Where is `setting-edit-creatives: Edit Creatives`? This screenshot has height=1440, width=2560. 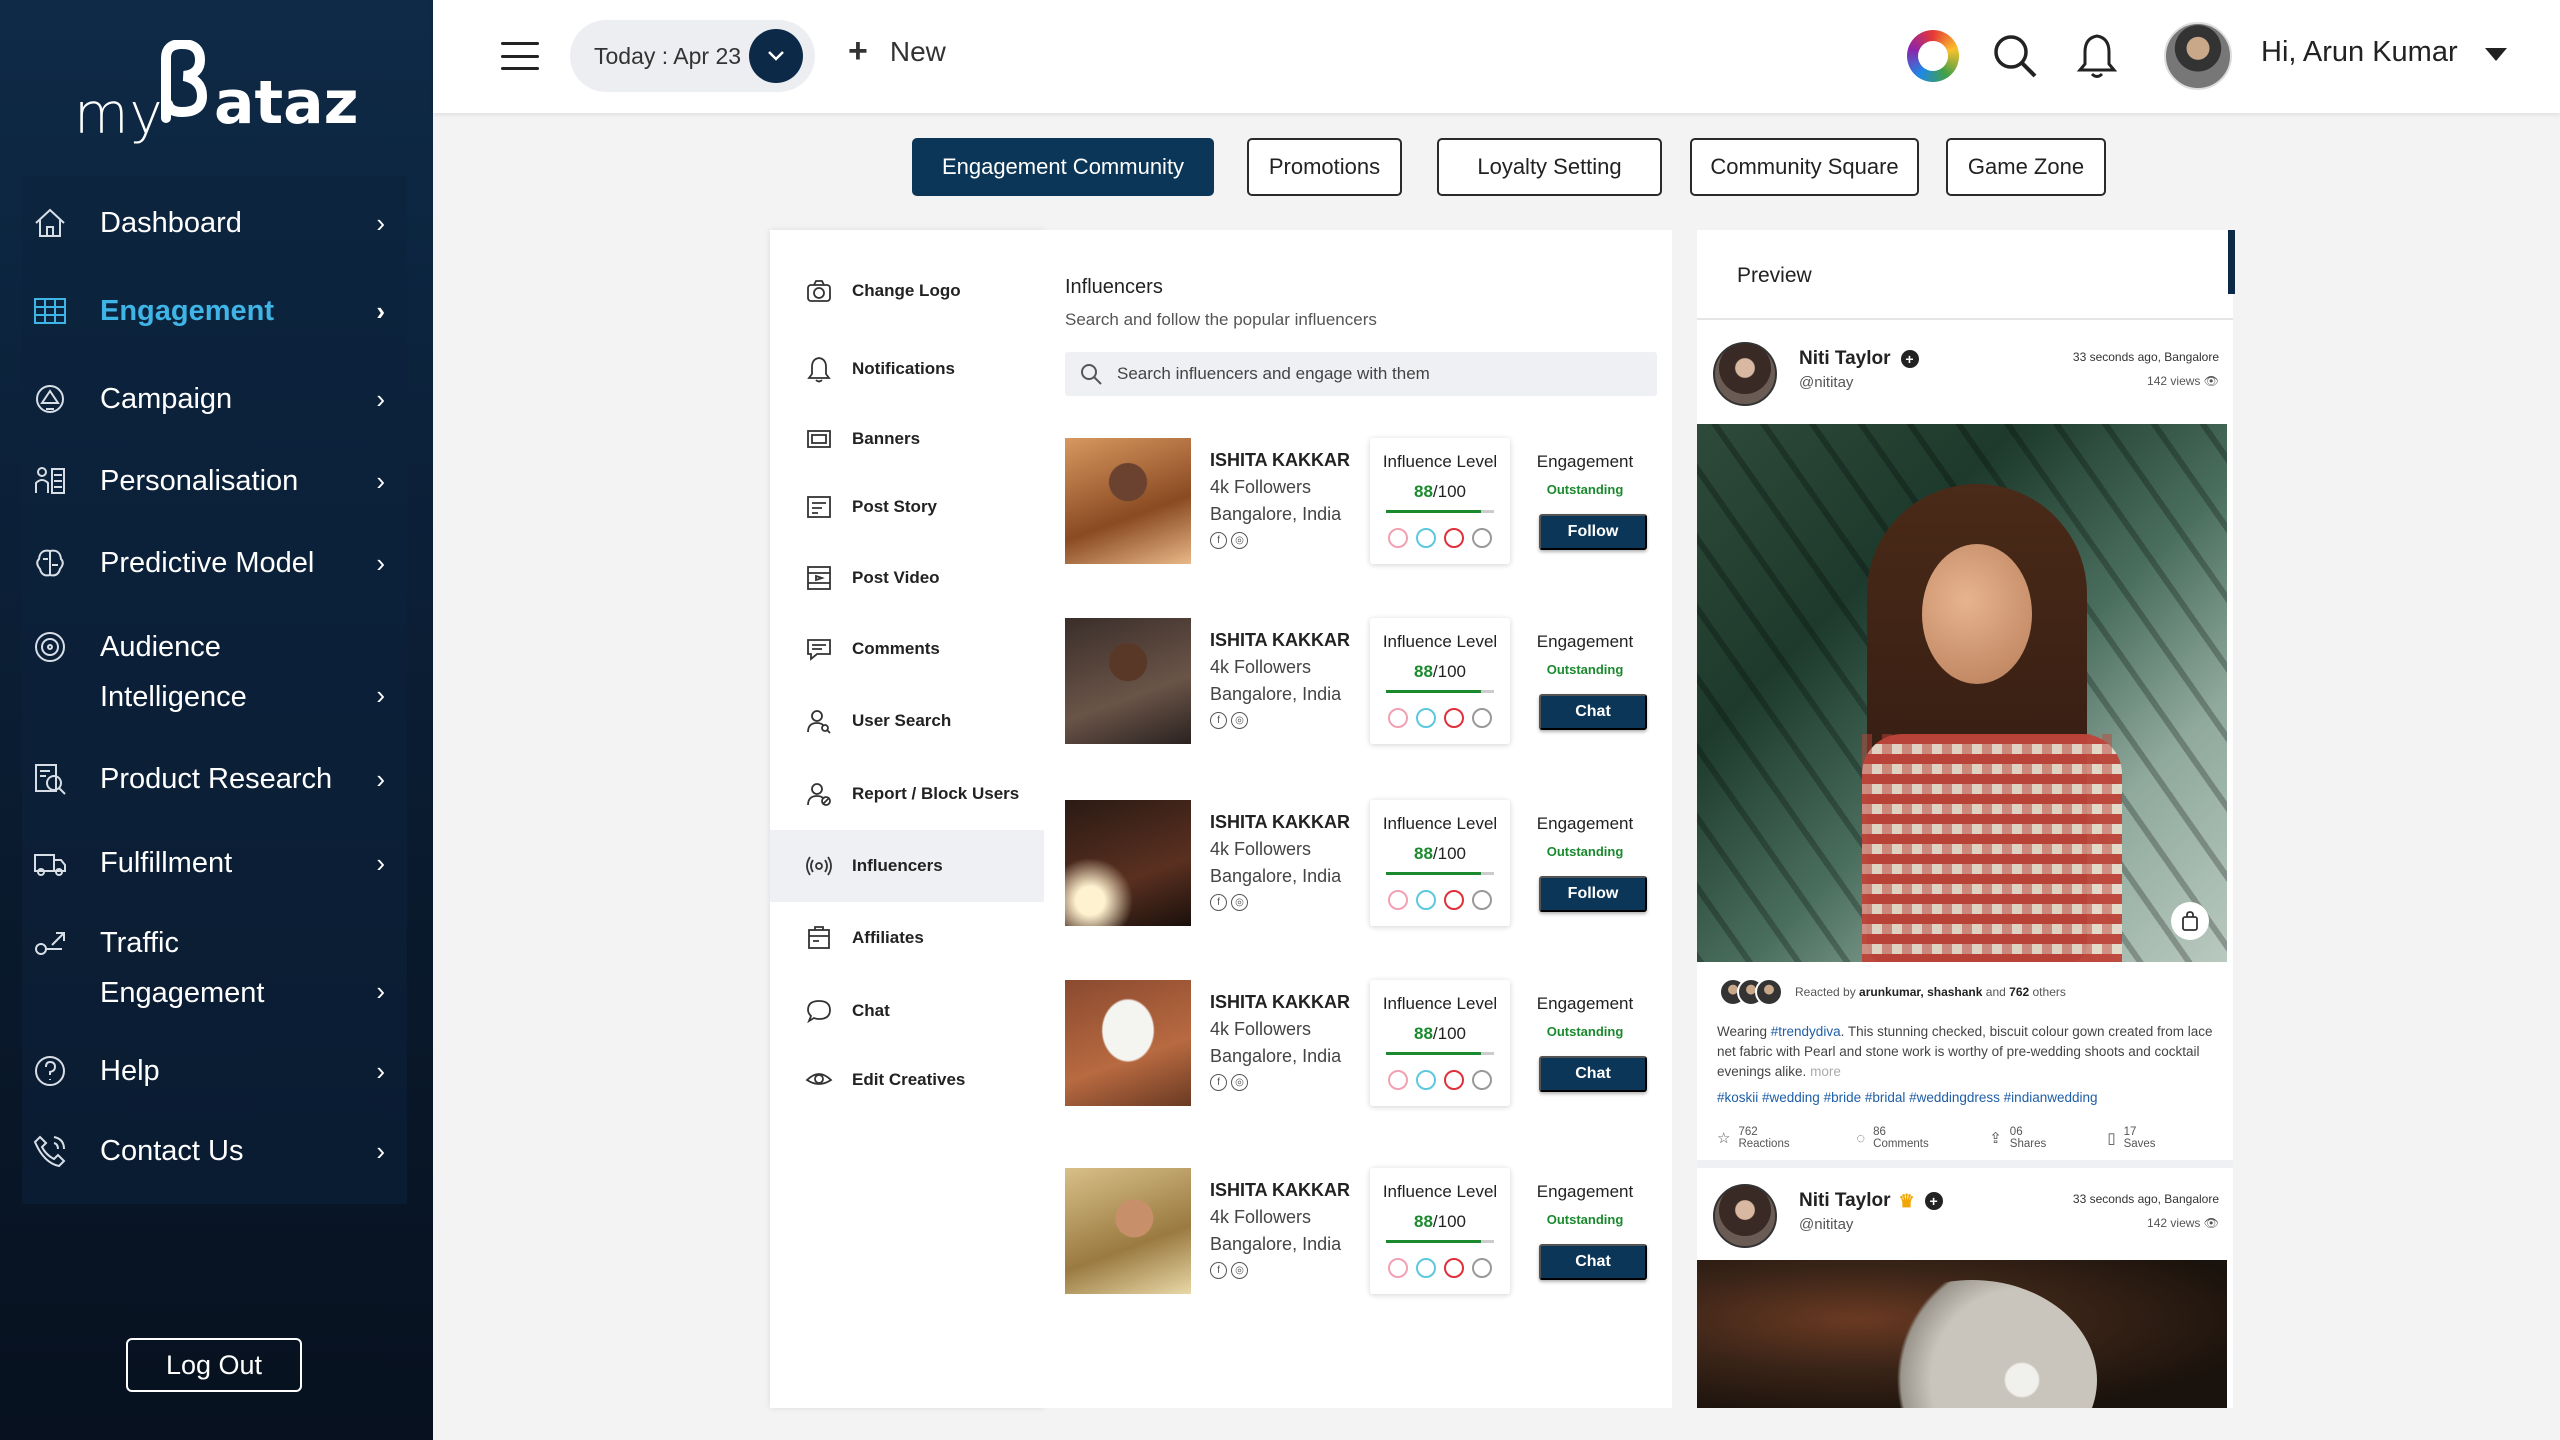 setting-edit-creatives: Edit Creatives is located at coordinates (907, 1080).